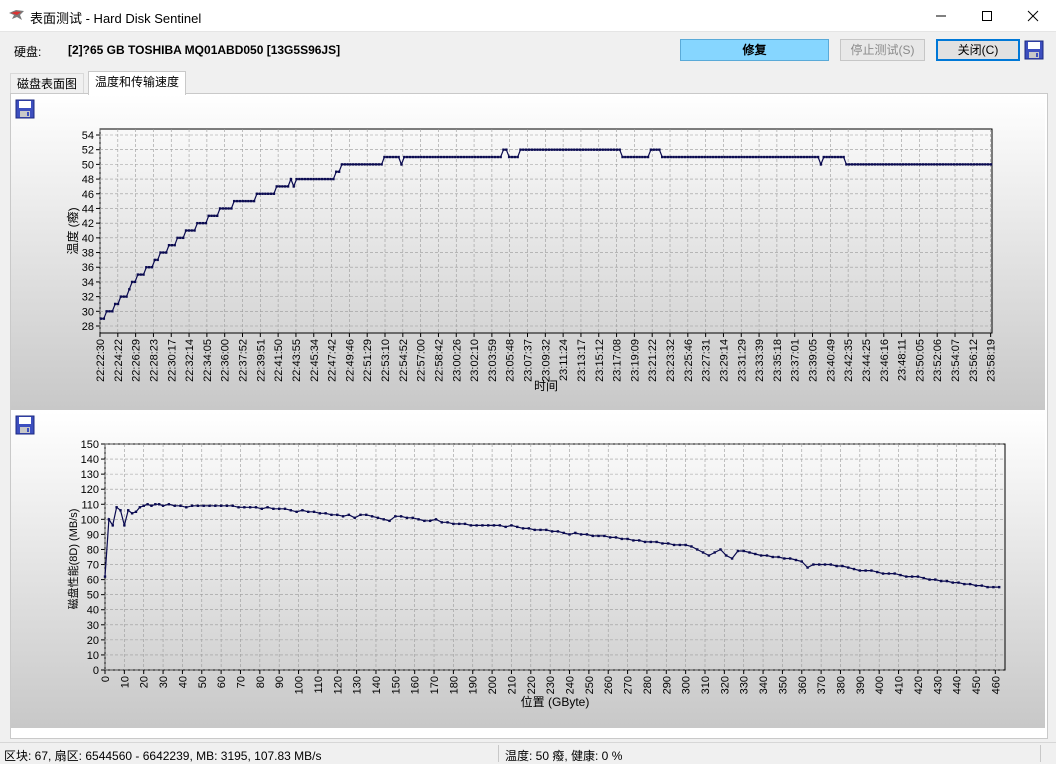 The width and height of the screenshot is (1056, 764). I want to click on repair-button: 修复, so click(754, 50).